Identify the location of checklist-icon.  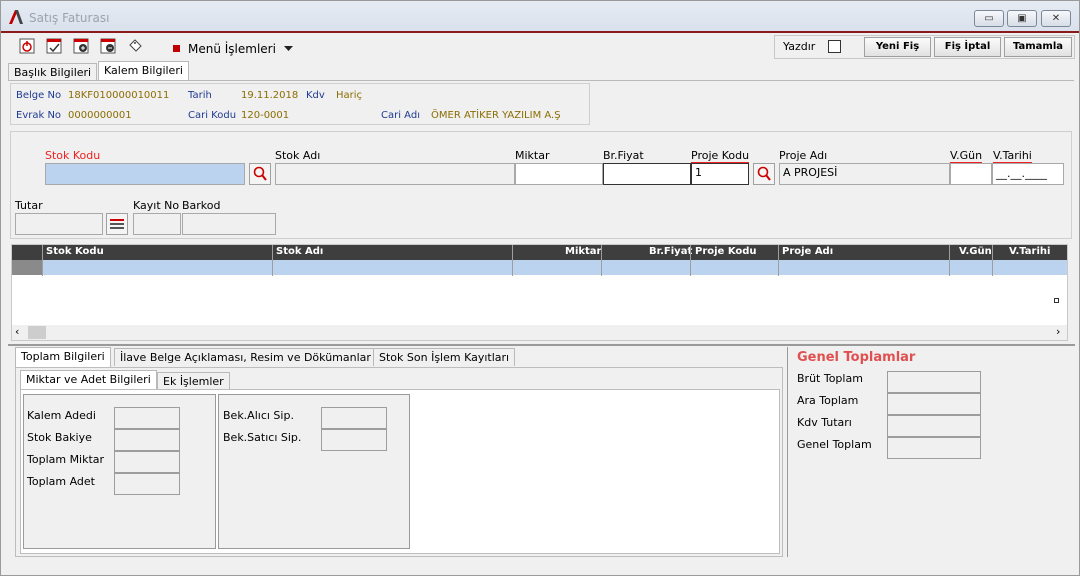
(54, 46).